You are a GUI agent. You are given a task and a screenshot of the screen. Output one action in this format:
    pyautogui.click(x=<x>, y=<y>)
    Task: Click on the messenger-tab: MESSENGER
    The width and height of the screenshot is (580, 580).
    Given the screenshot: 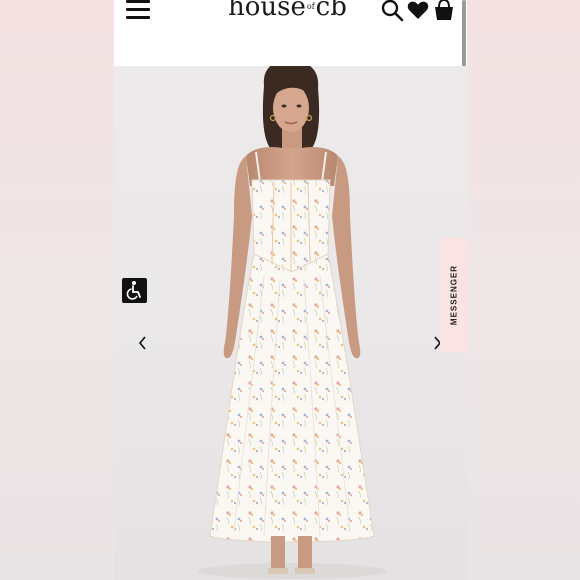 What is the action you would take?
    pyautogui.click(x=453, y=295)
    